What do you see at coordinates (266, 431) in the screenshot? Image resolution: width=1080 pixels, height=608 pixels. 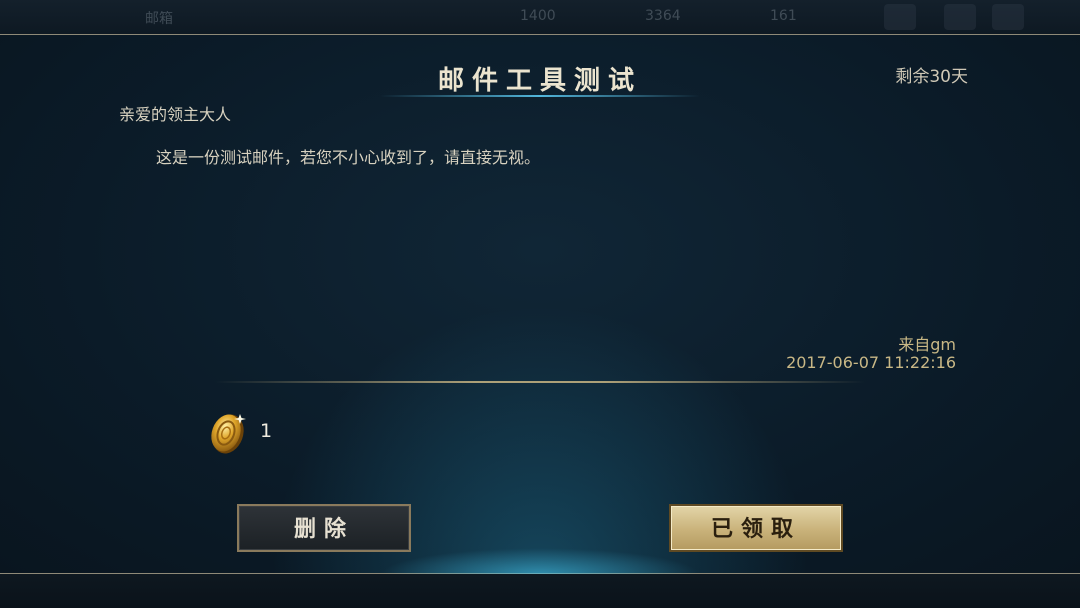 I see `reward-count: 1` at bounding box center [266, 431].